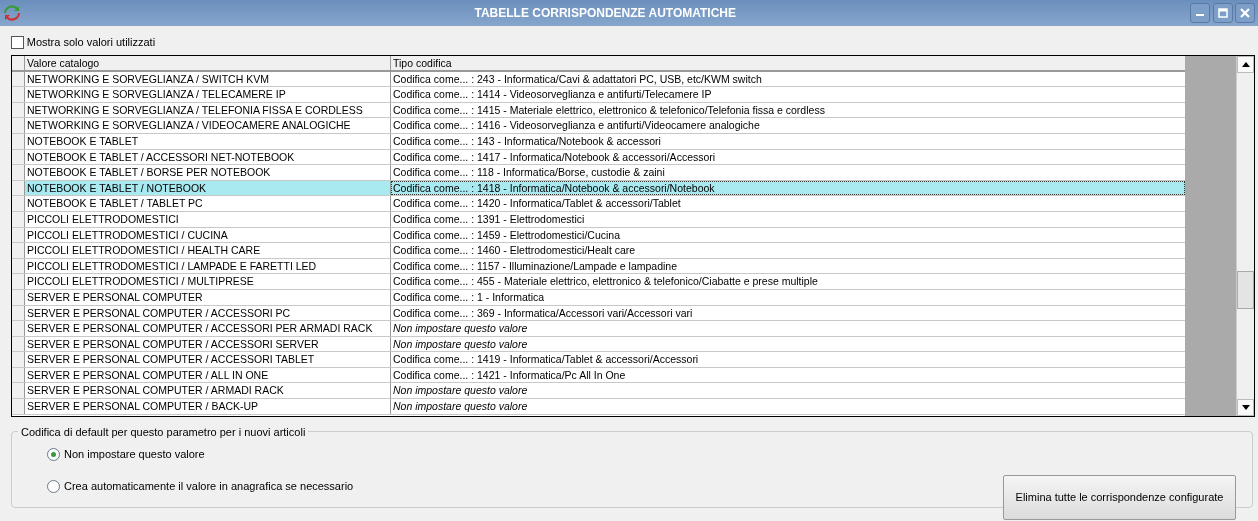  Describe the element at coordinates (546, 359) in the screenshot. I see `table-cell-text: Codifica come... : 1419 - Informatica/Tablet & accessori/Accessori` at that location.